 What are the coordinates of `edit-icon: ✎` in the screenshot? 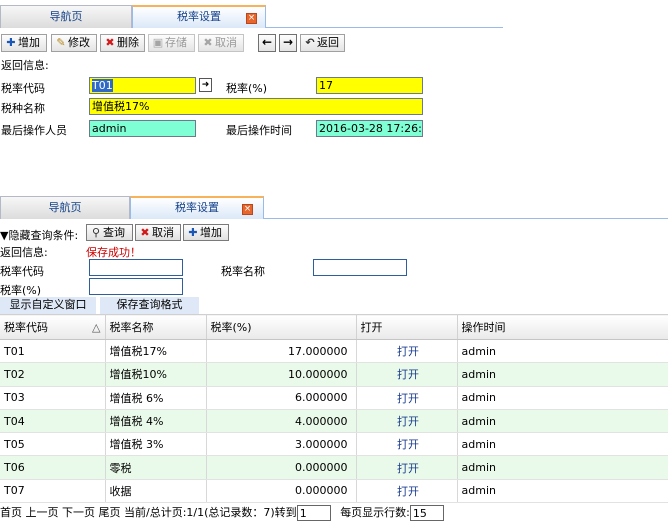 It's located at (61, 42).